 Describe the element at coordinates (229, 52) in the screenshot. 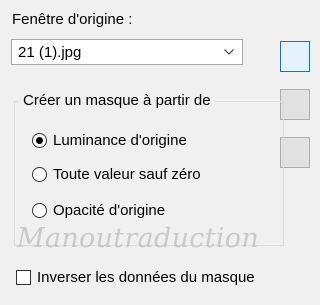

I see `chevron-down-icon` at that location.